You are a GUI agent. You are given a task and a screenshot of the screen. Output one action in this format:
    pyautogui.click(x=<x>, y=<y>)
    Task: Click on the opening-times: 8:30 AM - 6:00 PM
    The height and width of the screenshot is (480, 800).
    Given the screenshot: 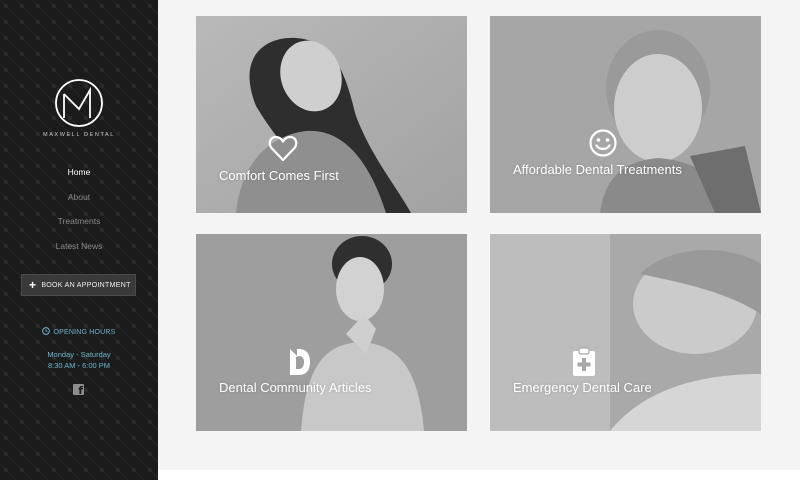 What is the action you would take?
    pyautogui.click(x=79, y=365)
    